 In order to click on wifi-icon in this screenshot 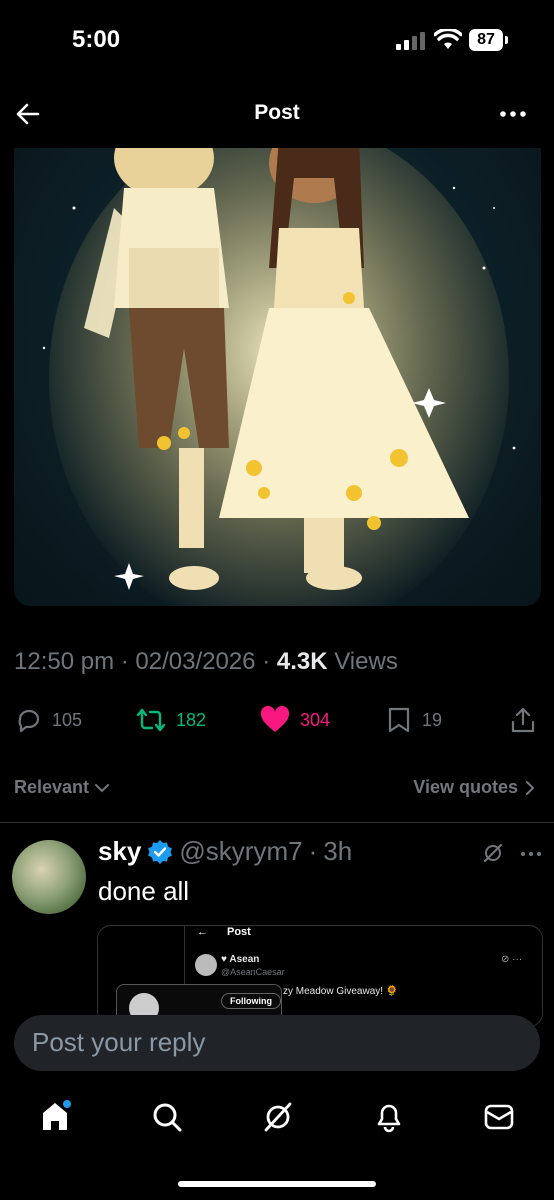, I will do `click(448, 39)`.